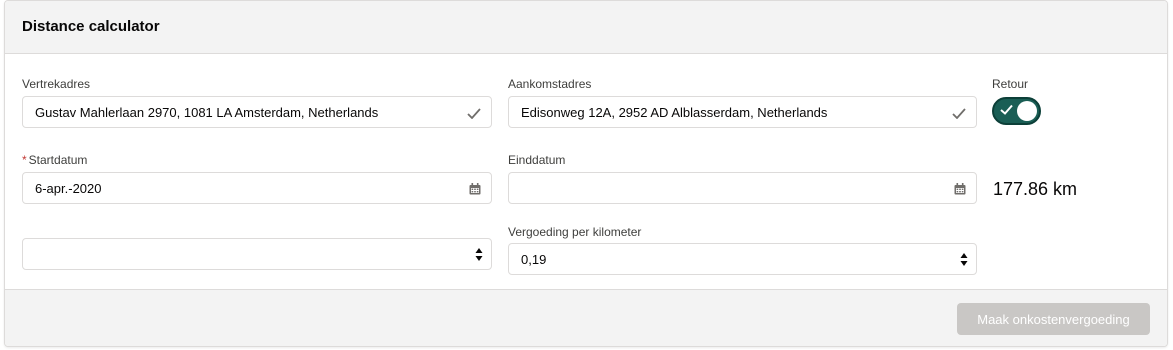 Image resolution: width=1173 pixels, height=350 pixels. Describe the element at coordinates (1027, 111) in the screenshot. I see `toggle-knob` at that location.